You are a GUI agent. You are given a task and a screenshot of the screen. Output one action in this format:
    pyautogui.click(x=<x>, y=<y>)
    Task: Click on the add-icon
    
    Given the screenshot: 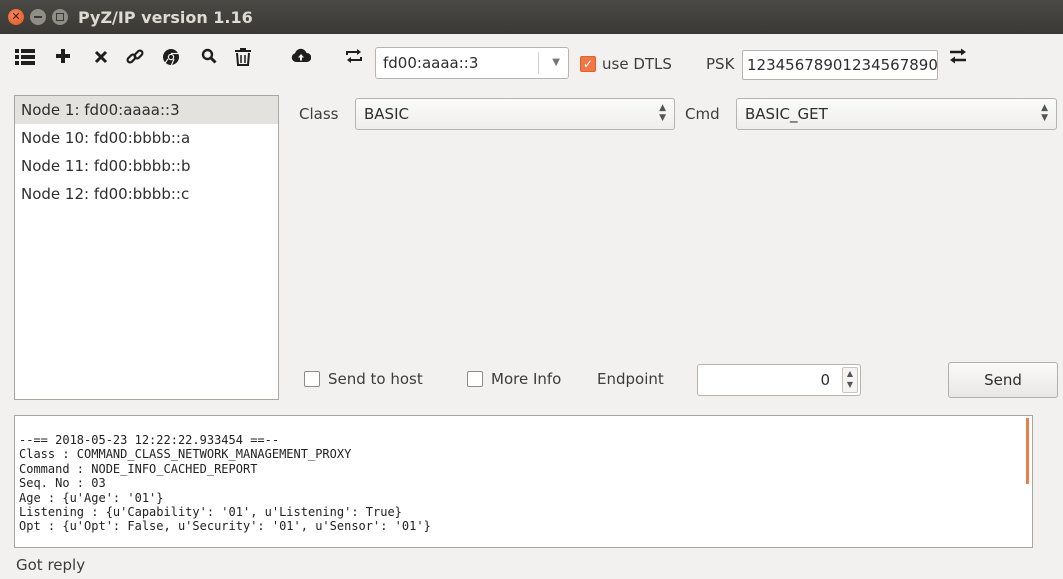 What is the action you would take?
    pyautogui.click(x=63, y=59)
    